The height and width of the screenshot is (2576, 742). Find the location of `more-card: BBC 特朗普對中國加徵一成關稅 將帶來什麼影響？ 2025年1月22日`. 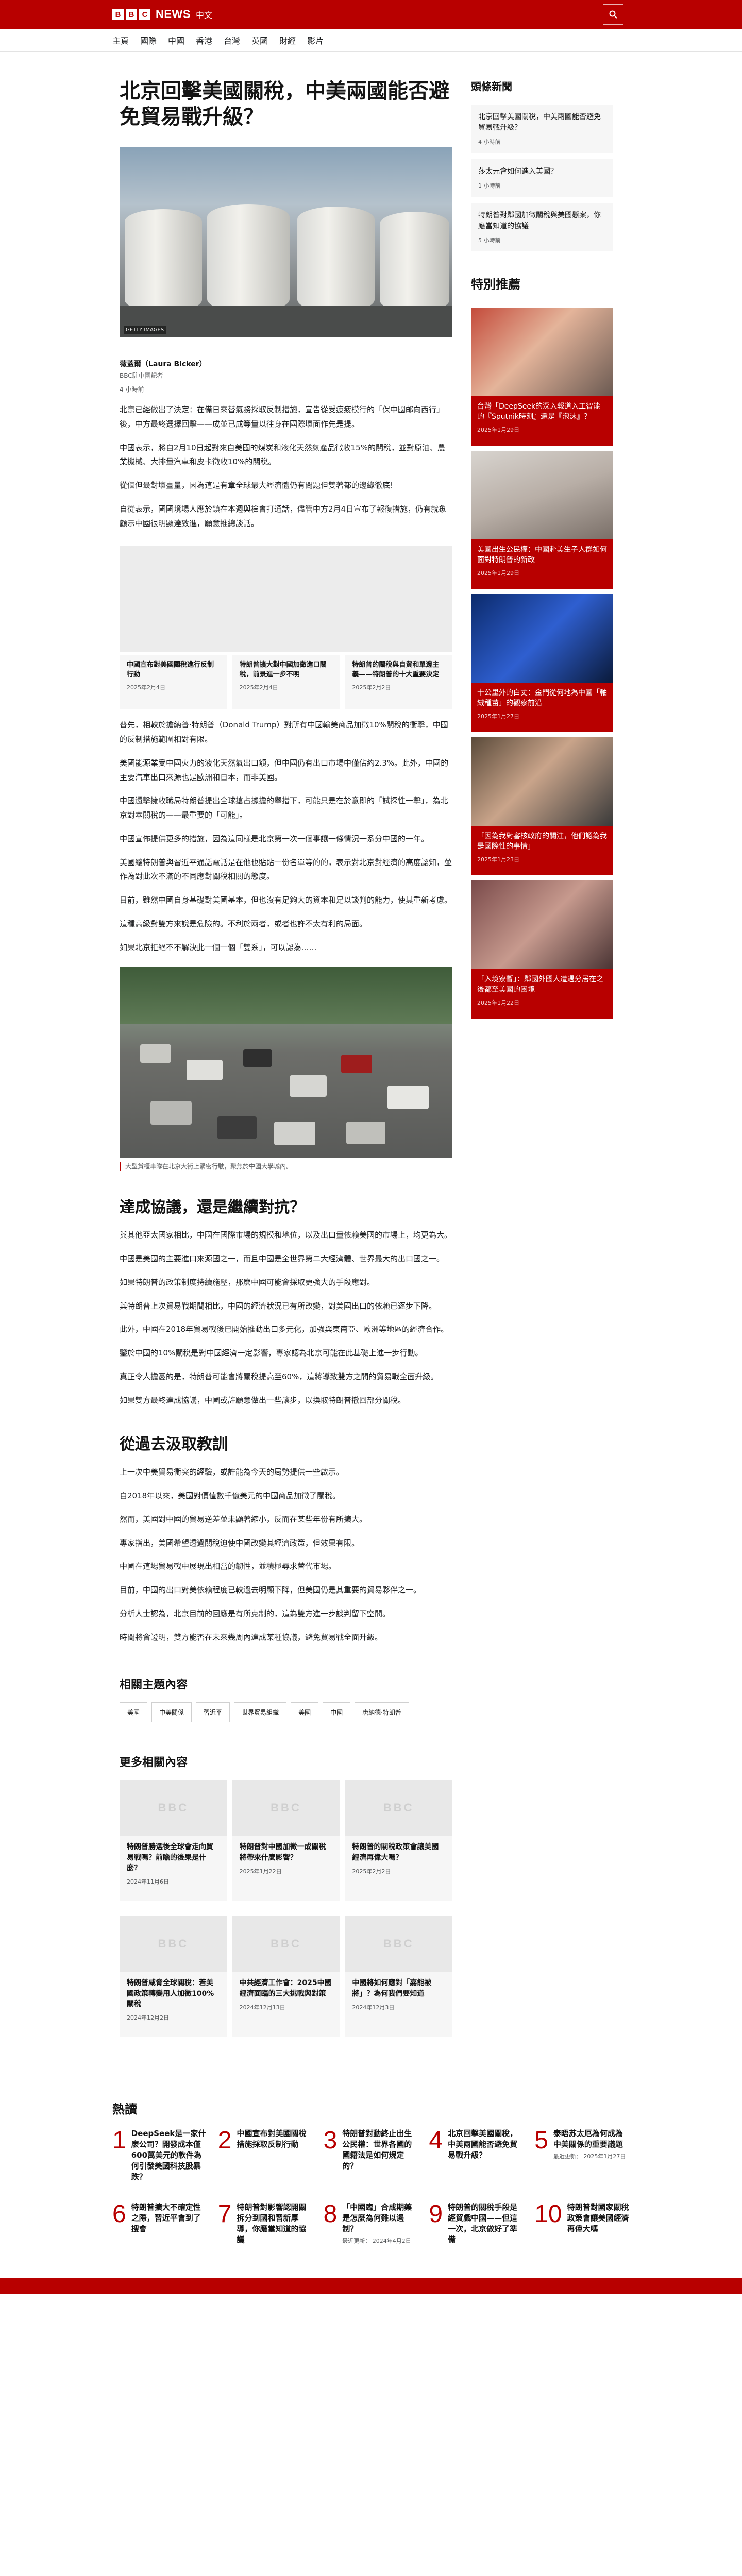

more-card: BBC 特朗普對中國加徵一成關稅 將帶來什麼影響？ 2025年1月22日 is located at coordinates (286, 1842).